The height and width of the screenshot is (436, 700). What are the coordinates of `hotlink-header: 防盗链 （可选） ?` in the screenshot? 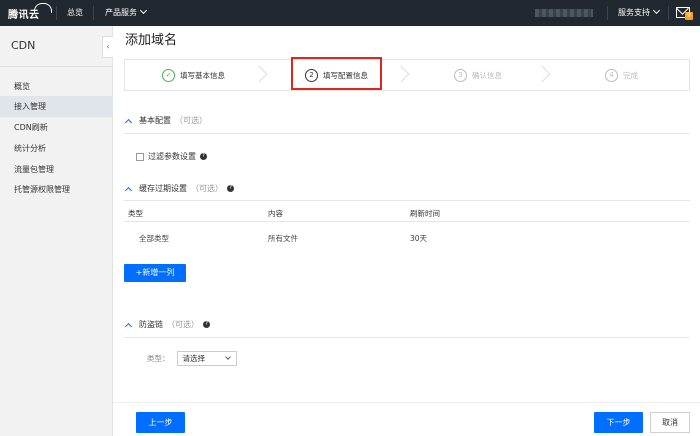 It's located at (167, 324).